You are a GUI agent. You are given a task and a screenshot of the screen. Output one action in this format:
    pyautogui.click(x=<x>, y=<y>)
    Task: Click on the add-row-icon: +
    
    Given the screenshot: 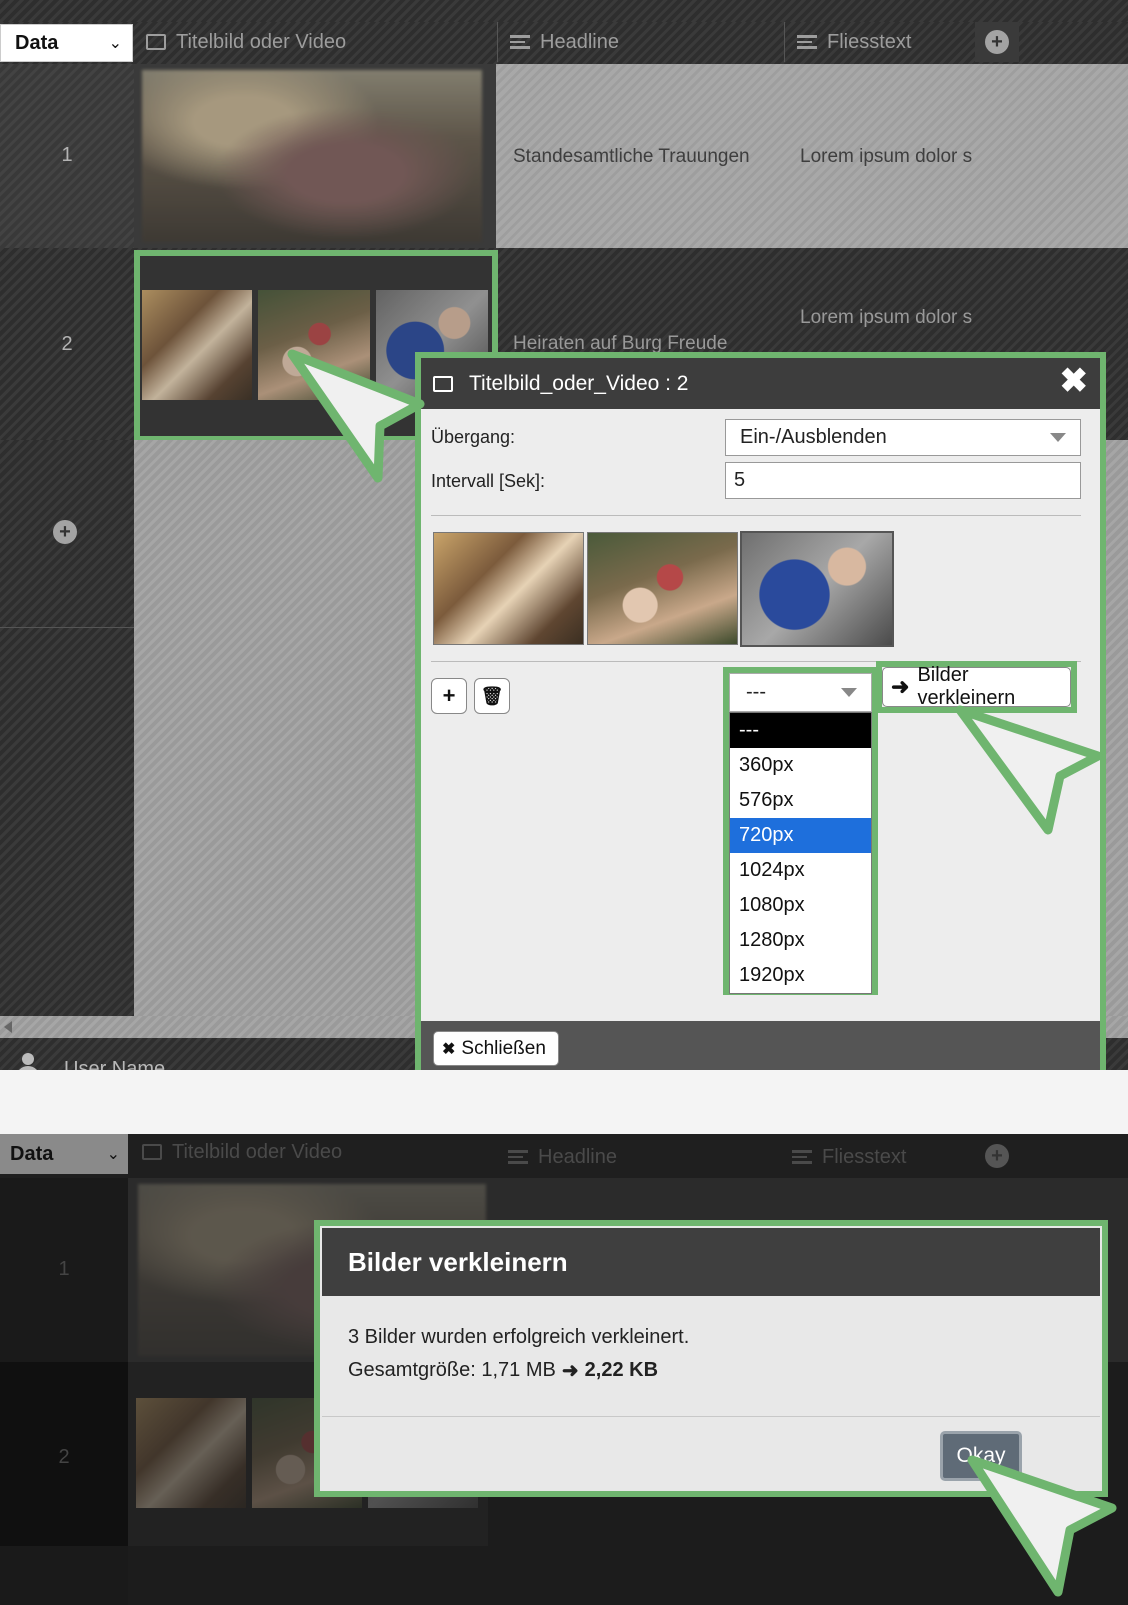 What is the action you would take?
    pyautogui.click(x=65, y=532)
    